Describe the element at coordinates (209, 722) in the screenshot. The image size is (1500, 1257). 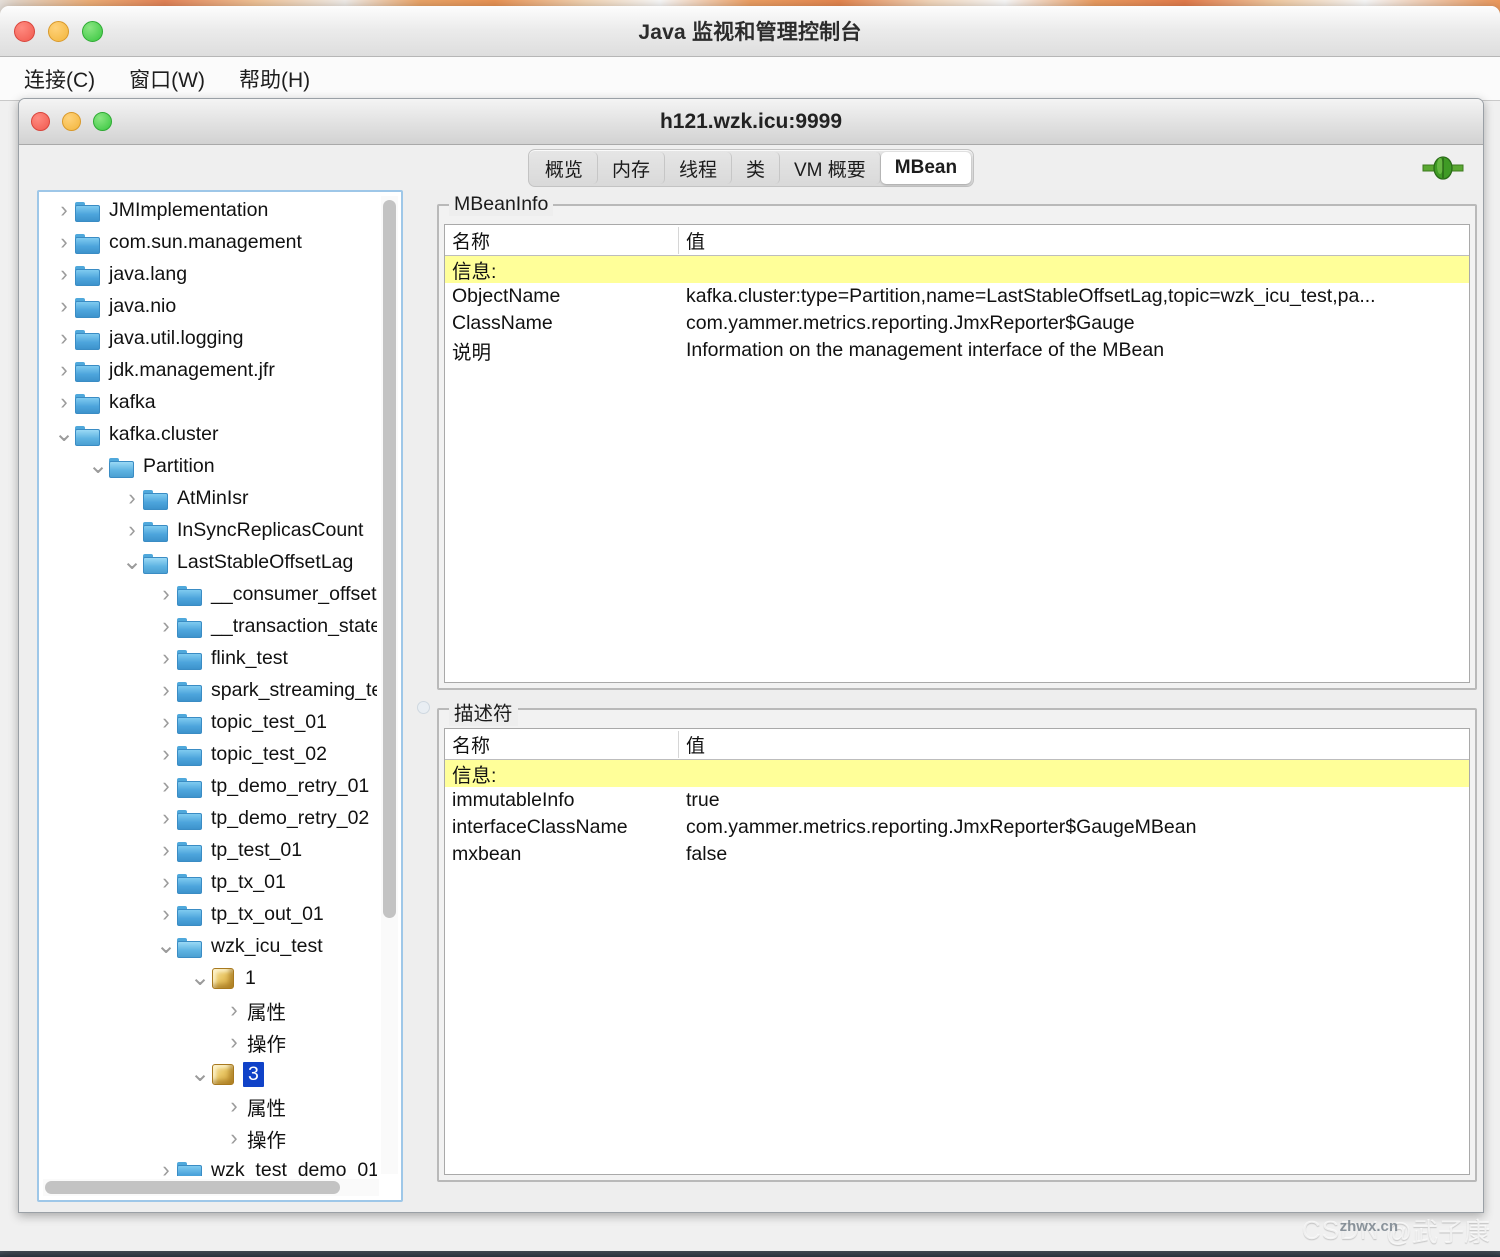
I see `tree-row: › topic_test_01` at that location.